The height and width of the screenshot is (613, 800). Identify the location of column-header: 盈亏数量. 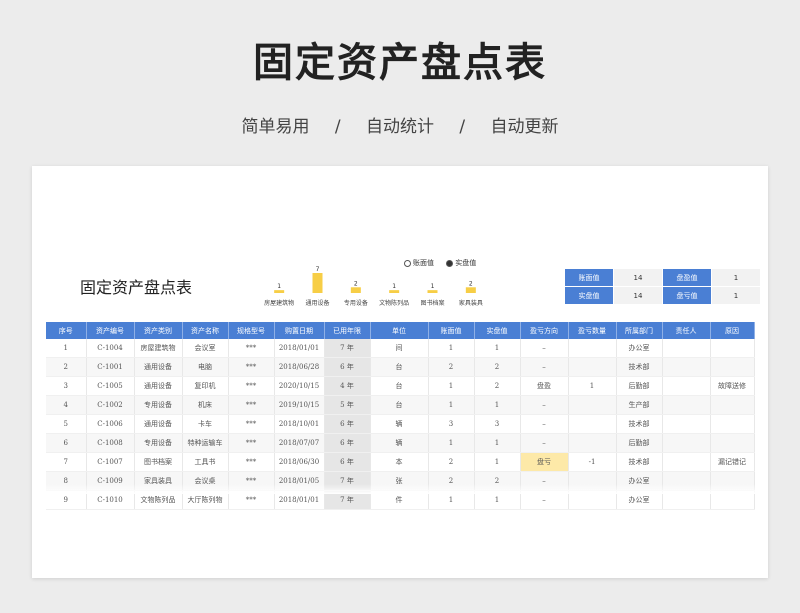
(592, 330).